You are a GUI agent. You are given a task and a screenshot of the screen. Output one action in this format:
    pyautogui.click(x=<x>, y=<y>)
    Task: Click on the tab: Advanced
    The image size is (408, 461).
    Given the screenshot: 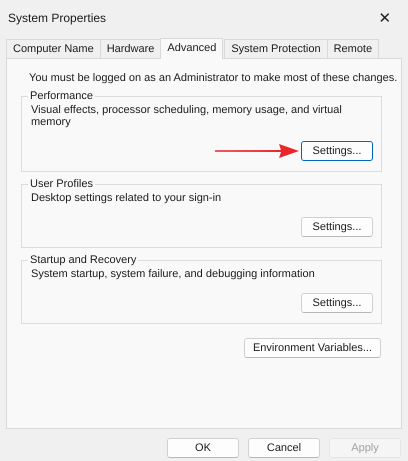 What is the action you would take?
    pyautogui.click(x=192, y=48)
    